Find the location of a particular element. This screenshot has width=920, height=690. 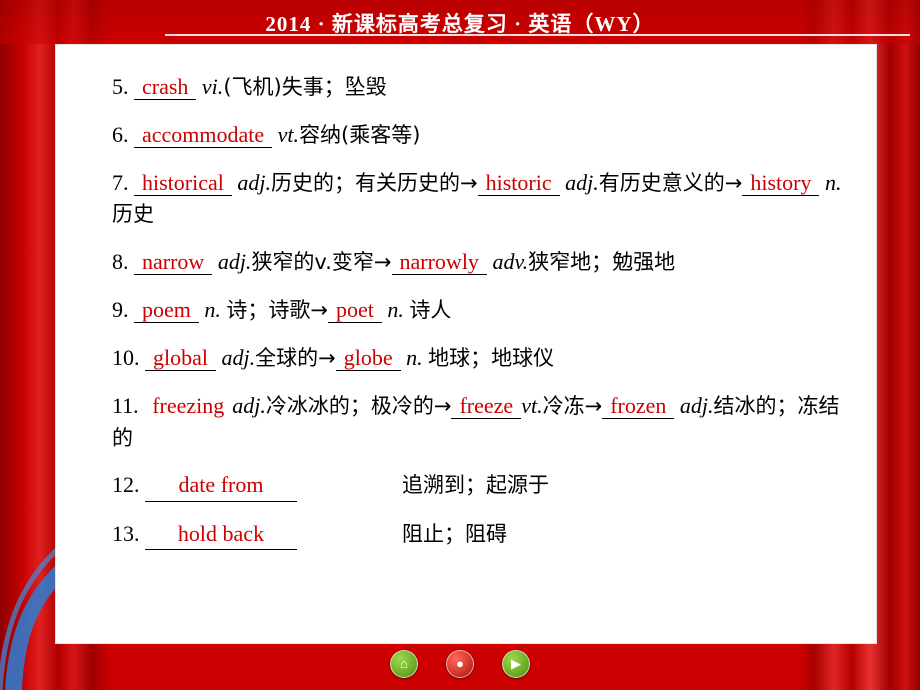

definition-text: 全球的→ is located at coordinates (295, 357).